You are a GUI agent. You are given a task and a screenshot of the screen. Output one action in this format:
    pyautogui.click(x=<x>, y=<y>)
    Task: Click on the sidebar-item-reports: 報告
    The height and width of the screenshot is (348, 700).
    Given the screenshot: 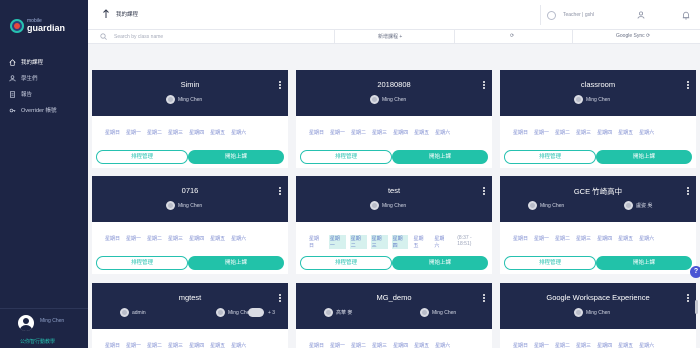 What is the action you would take?
    pyautogui.click(x=44, y=94)
    